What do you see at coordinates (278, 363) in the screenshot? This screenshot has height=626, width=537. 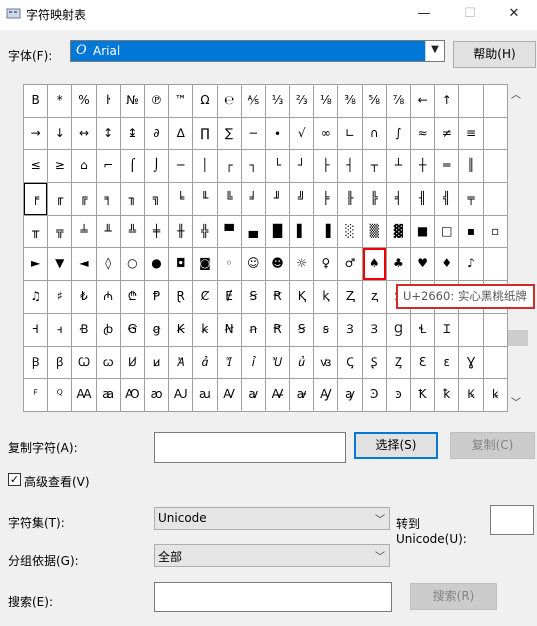 I see `char-cell: Ꞿ` at bounding box center [278, 363].